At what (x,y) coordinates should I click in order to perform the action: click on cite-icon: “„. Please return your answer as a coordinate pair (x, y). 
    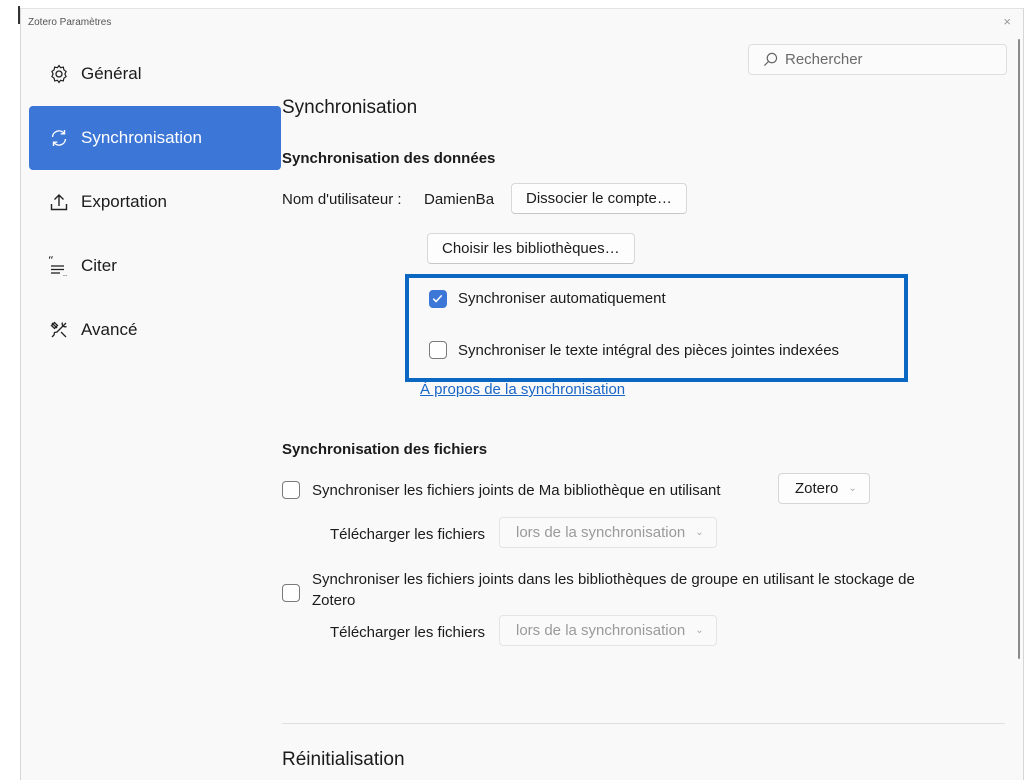
    Looking at the image, I should click on (59, 266).